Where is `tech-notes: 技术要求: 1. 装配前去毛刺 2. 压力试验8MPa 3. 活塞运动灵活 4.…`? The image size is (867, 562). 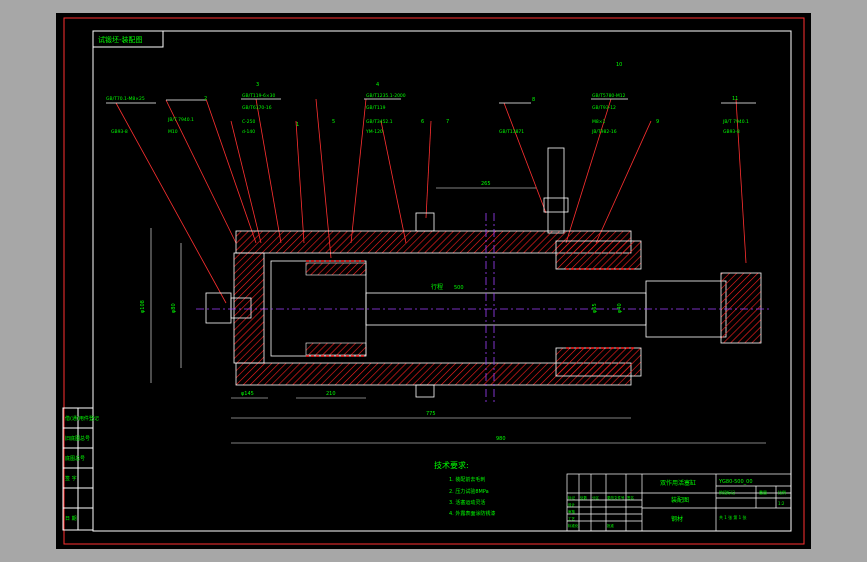
tech-notes: 技术要求: 1. 装配前去毛刺 2. 压力试验8MPa 3. 活塞运动灵活 4.… is located at coordinates (464, 488).